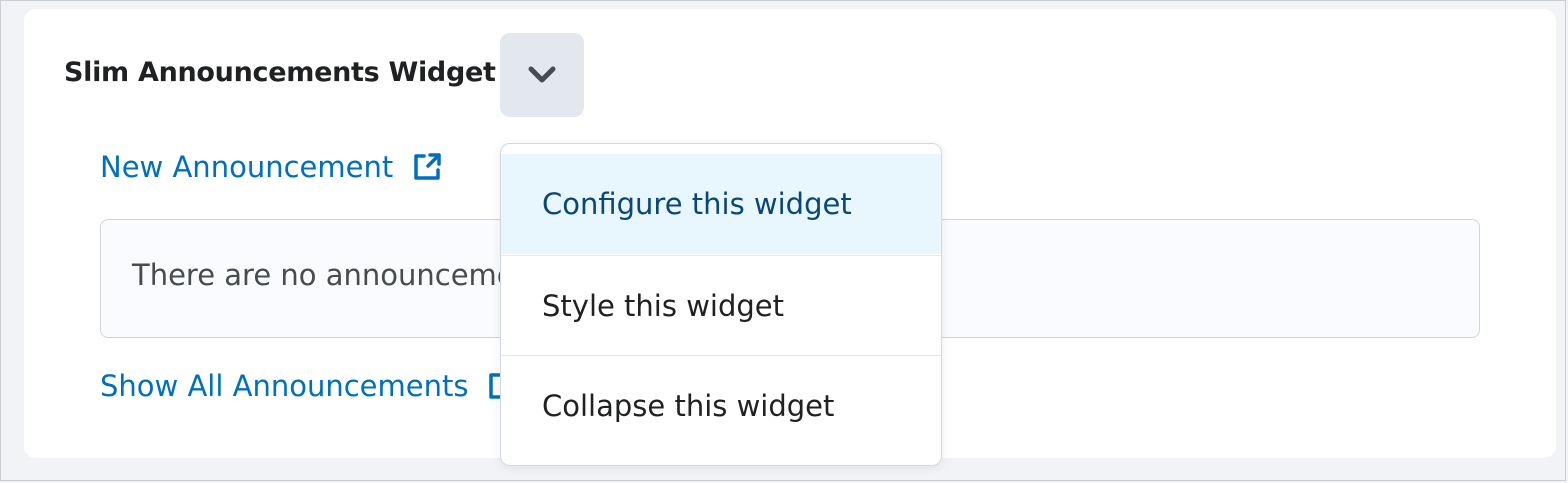  I want to click on menu-item-collapse: Collapse this widget, so click(721, 405).